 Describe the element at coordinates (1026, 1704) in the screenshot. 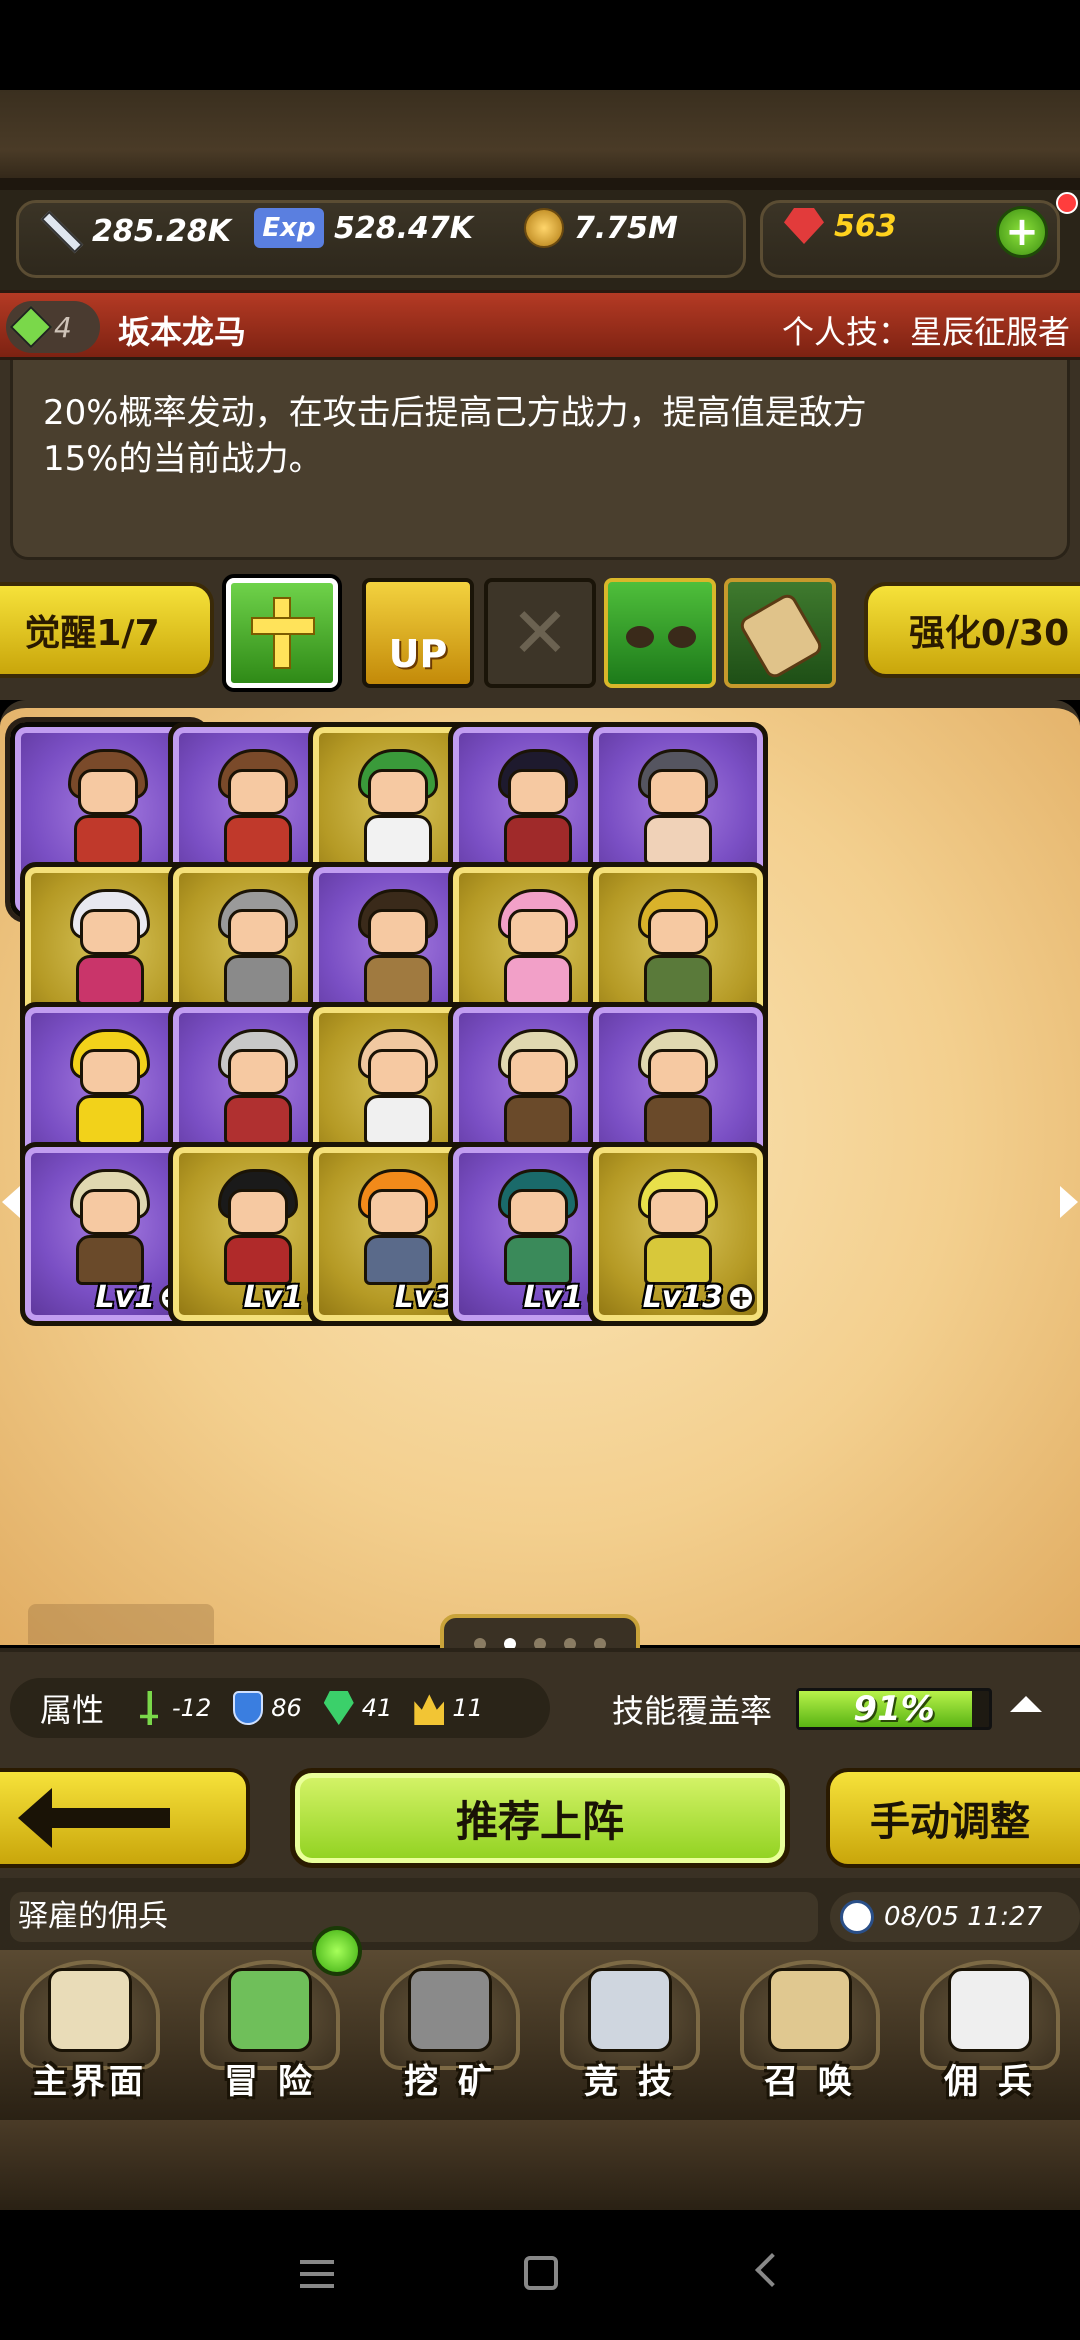

I see `expand-up-icon` at that location.